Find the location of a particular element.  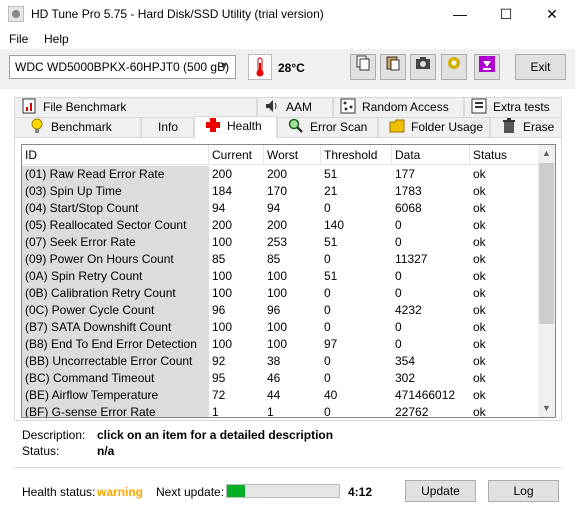

tab-folder-usage: Folder Usage is located at coordinates (434, 127).